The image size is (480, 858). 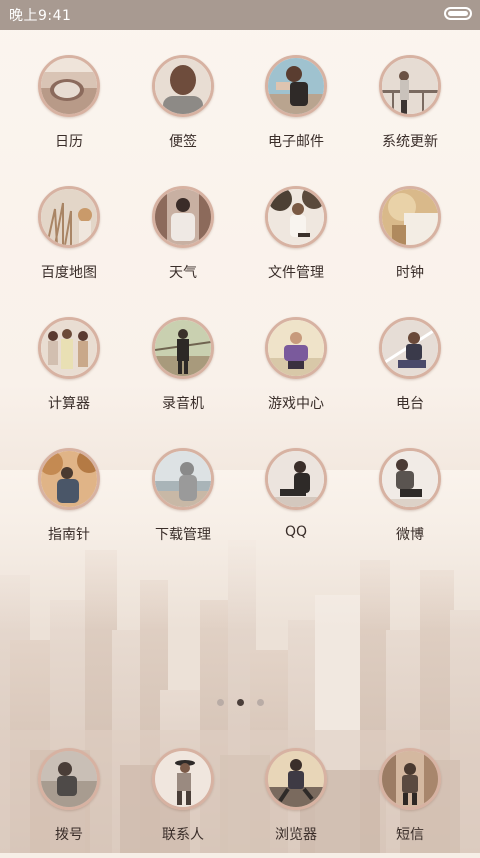 I want to click on status-time: 晚上9:41, so click(x=40, y=16).